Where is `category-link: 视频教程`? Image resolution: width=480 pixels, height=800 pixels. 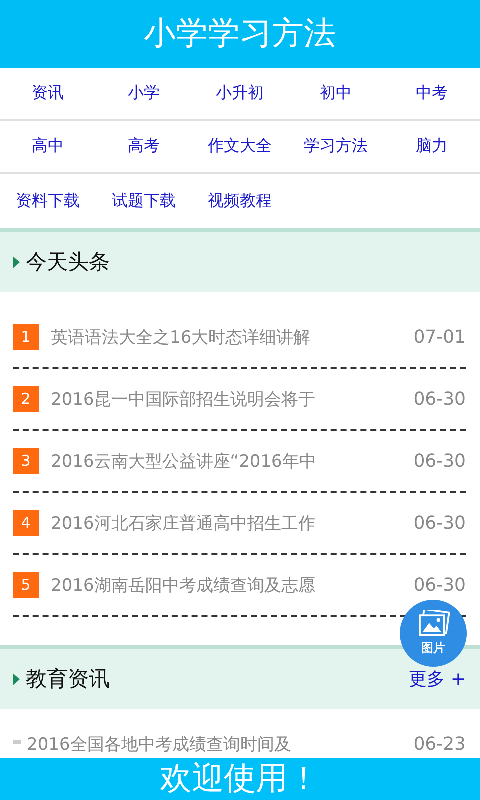
category-link: 视频教程 is located at coordinates (240, 201).